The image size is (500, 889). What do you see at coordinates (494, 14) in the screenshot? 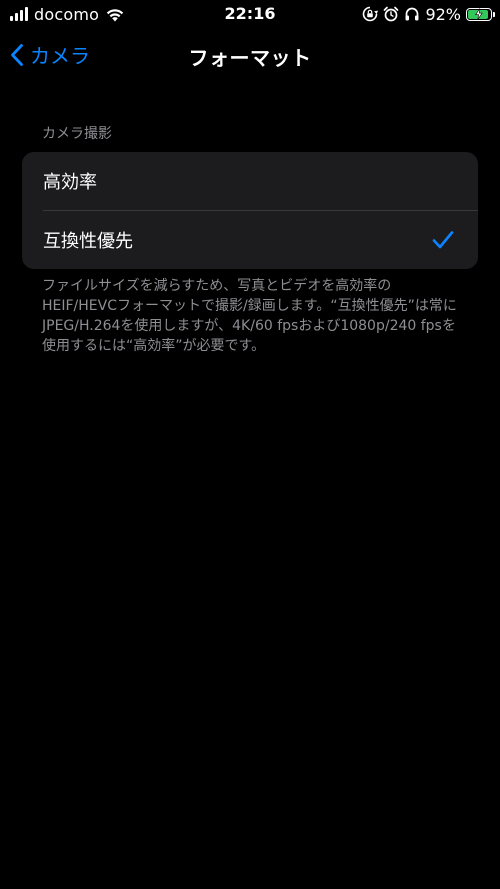
I see `battery-cap` at bounding box center [494, 14].